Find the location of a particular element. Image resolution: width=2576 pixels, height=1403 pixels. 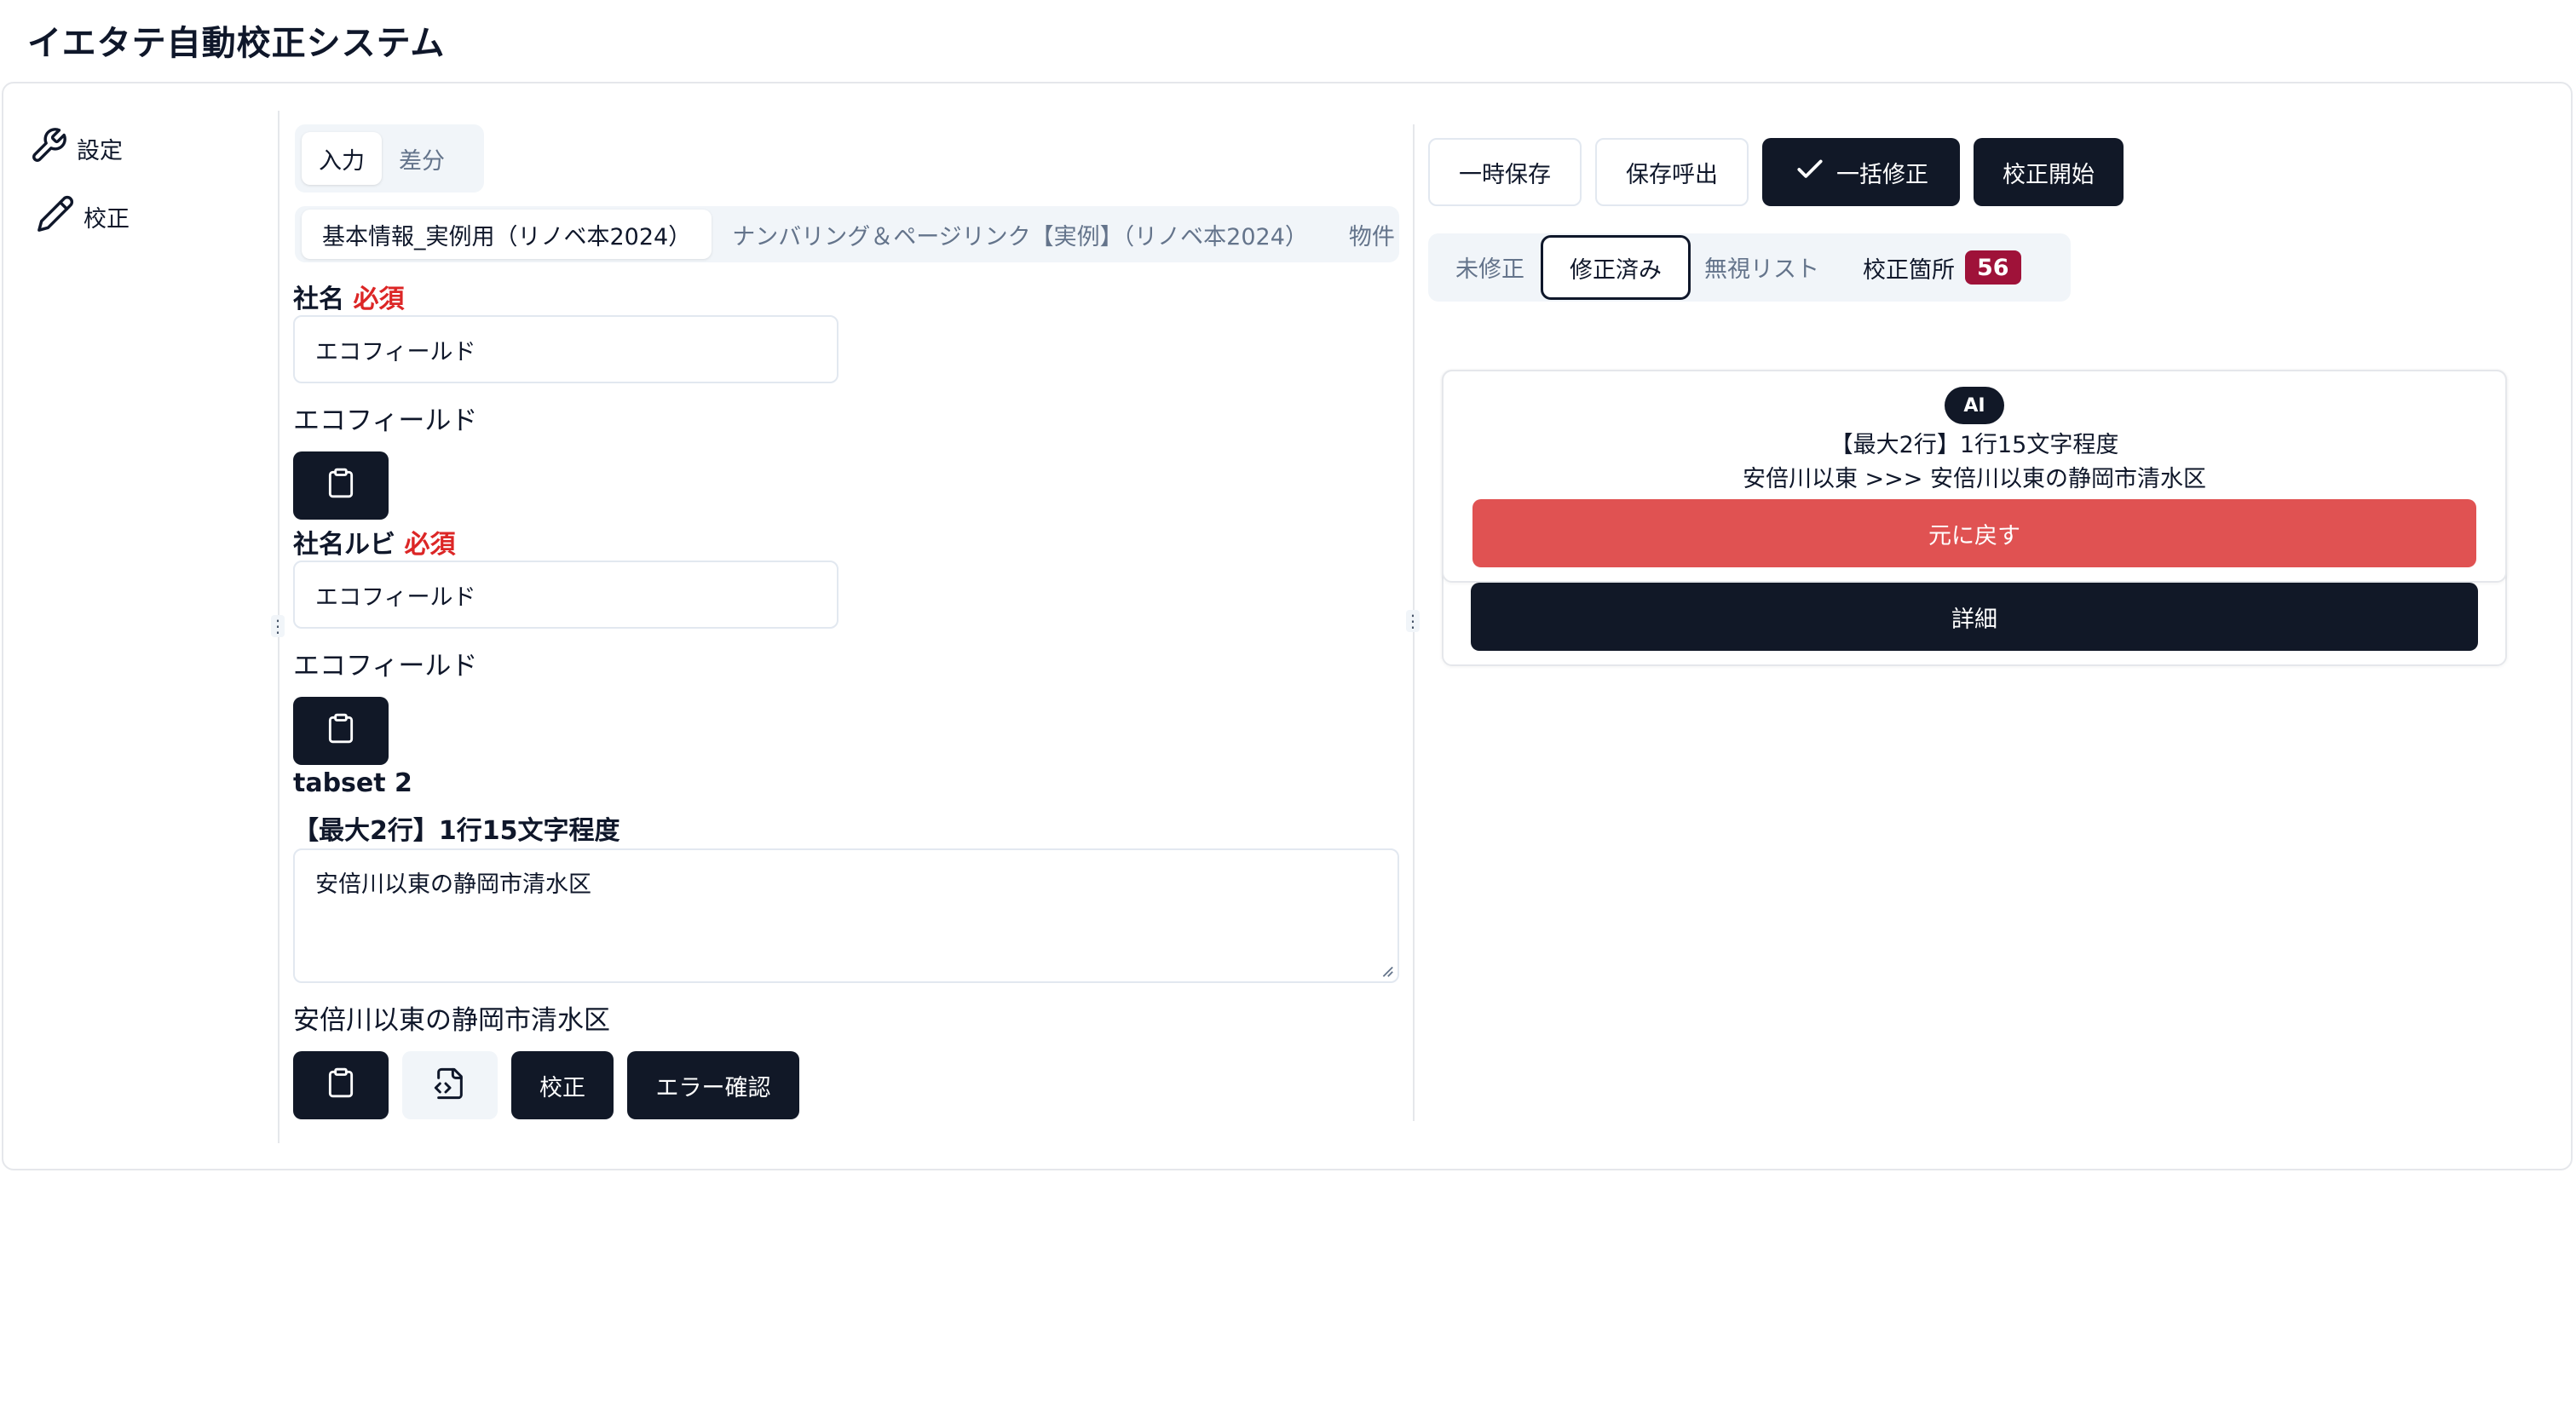

tab-input: 入力 is located at coordinates (342, 159).